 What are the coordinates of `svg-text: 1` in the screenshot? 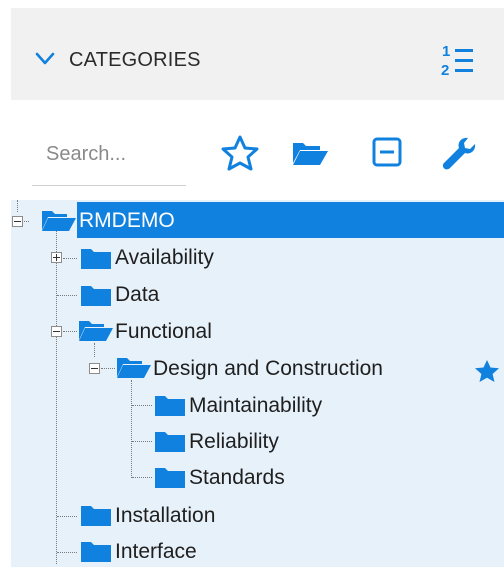 It's located at (446, 51).